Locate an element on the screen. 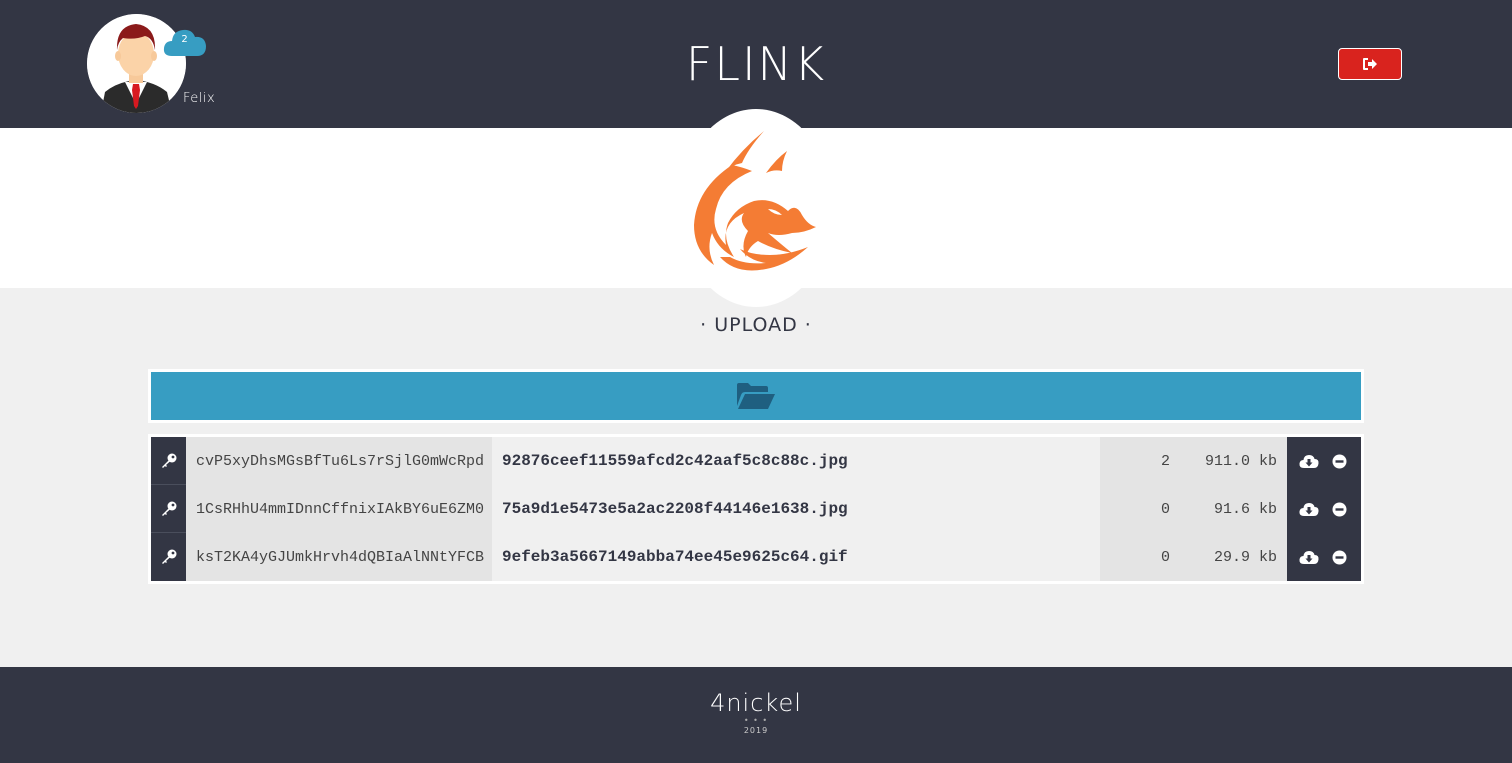  file-token: 1CsRHhU4mmIDnnCffnixIAkBY6uE6ZM0 is located at coordinates (339, 509).